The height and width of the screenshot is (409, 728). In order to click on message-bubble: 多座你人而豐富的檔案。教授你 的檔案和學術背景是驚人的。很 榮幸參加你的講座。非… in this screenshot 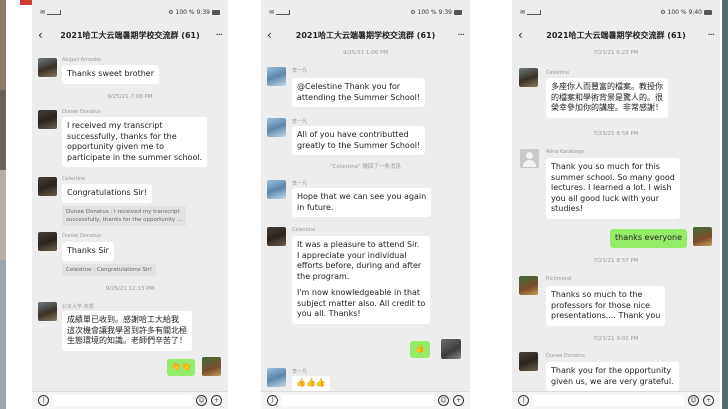, I will do `click(607, 98)`.